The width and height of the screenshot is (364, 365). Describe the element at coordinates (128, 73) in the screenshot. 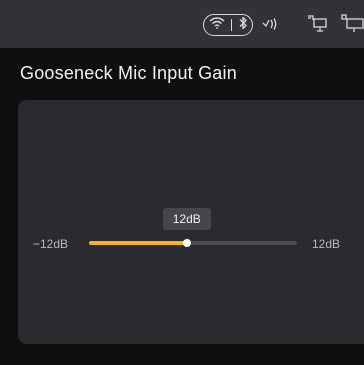

I see `page-title: Gooseneck Mic Input Gain` at that location.